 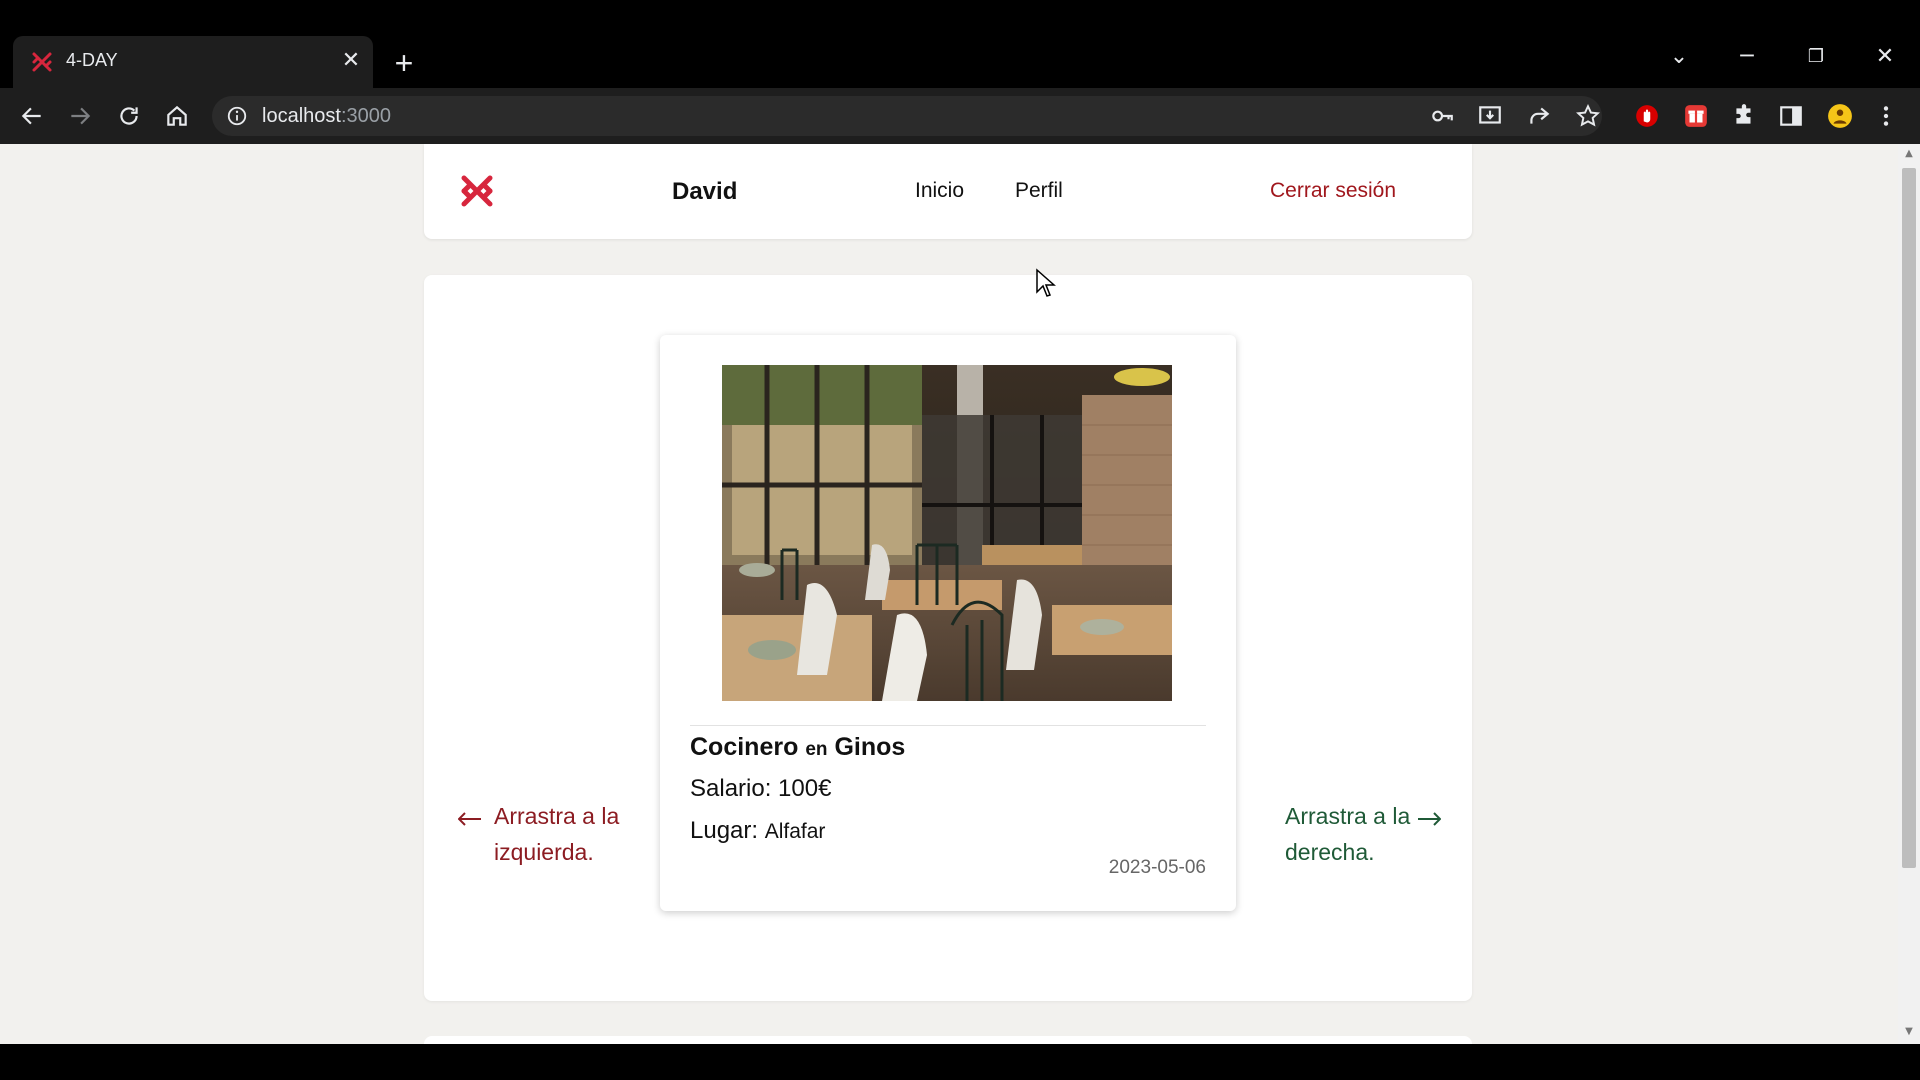 I want to click on salary: Salario: 100€, so click(x=760, y=789).